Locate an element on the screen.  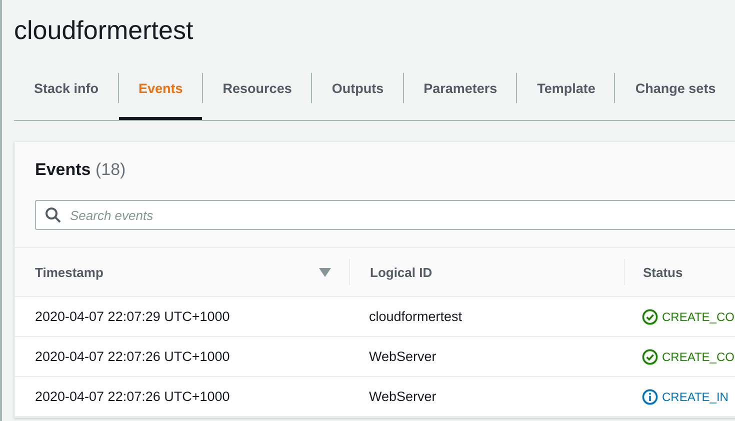
tab: Resources is located at coordinates (256, 88).